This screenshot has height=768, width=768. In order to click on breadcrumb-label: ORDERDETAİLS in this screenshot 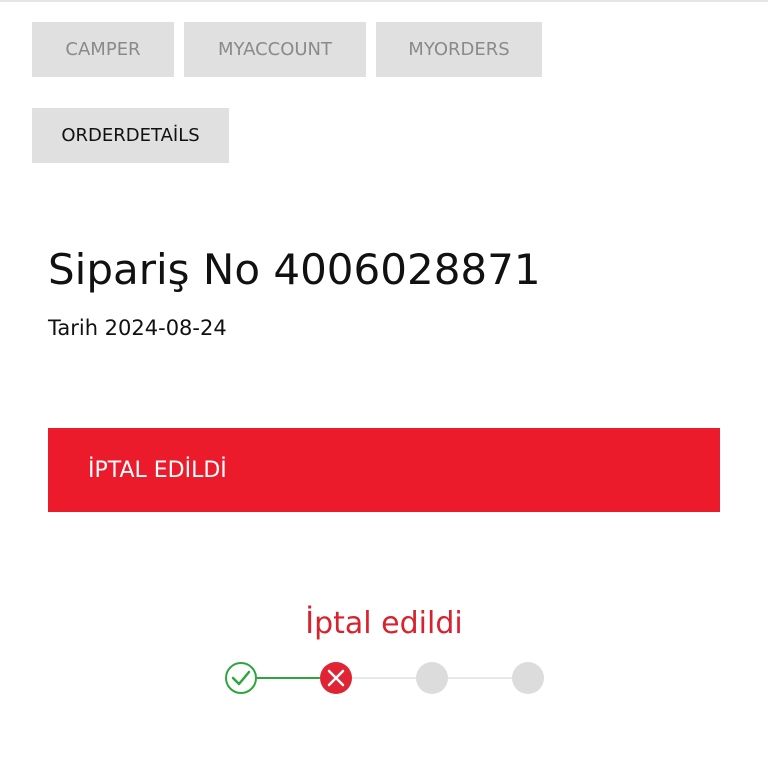, I will do `click(130, 135)`.